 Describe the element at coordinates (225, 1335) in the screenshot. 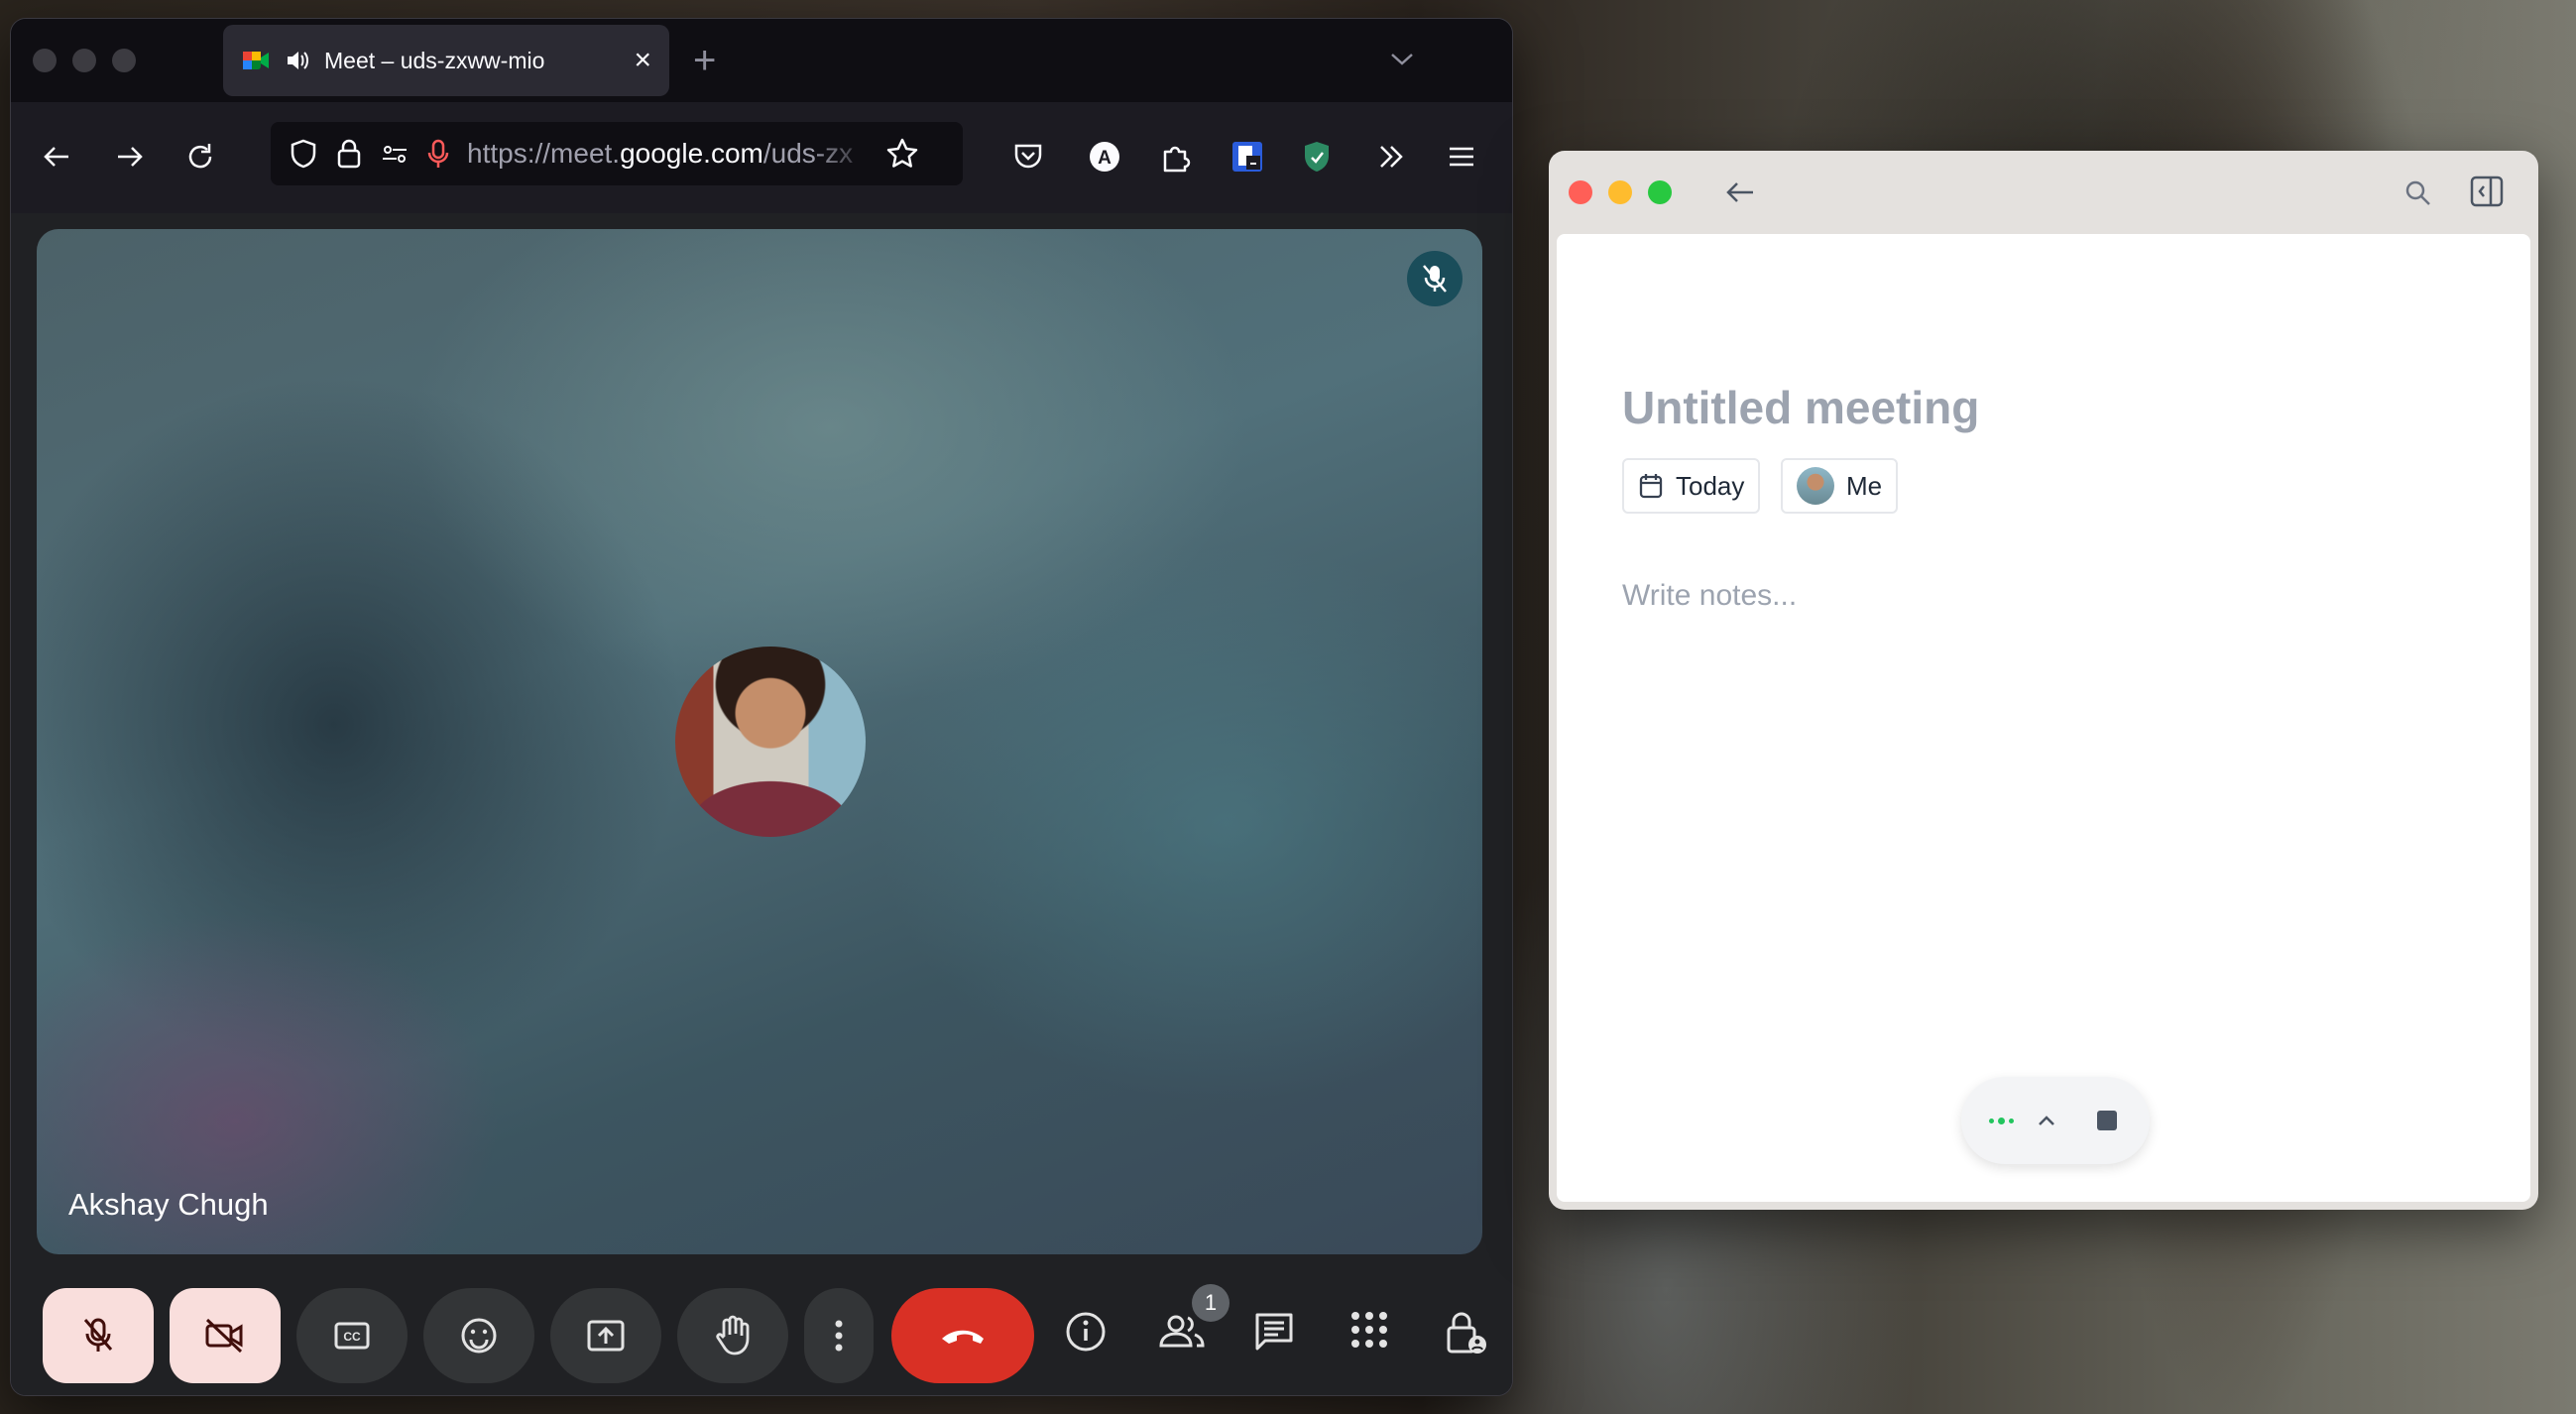

I see `camera-off-button` at that location.